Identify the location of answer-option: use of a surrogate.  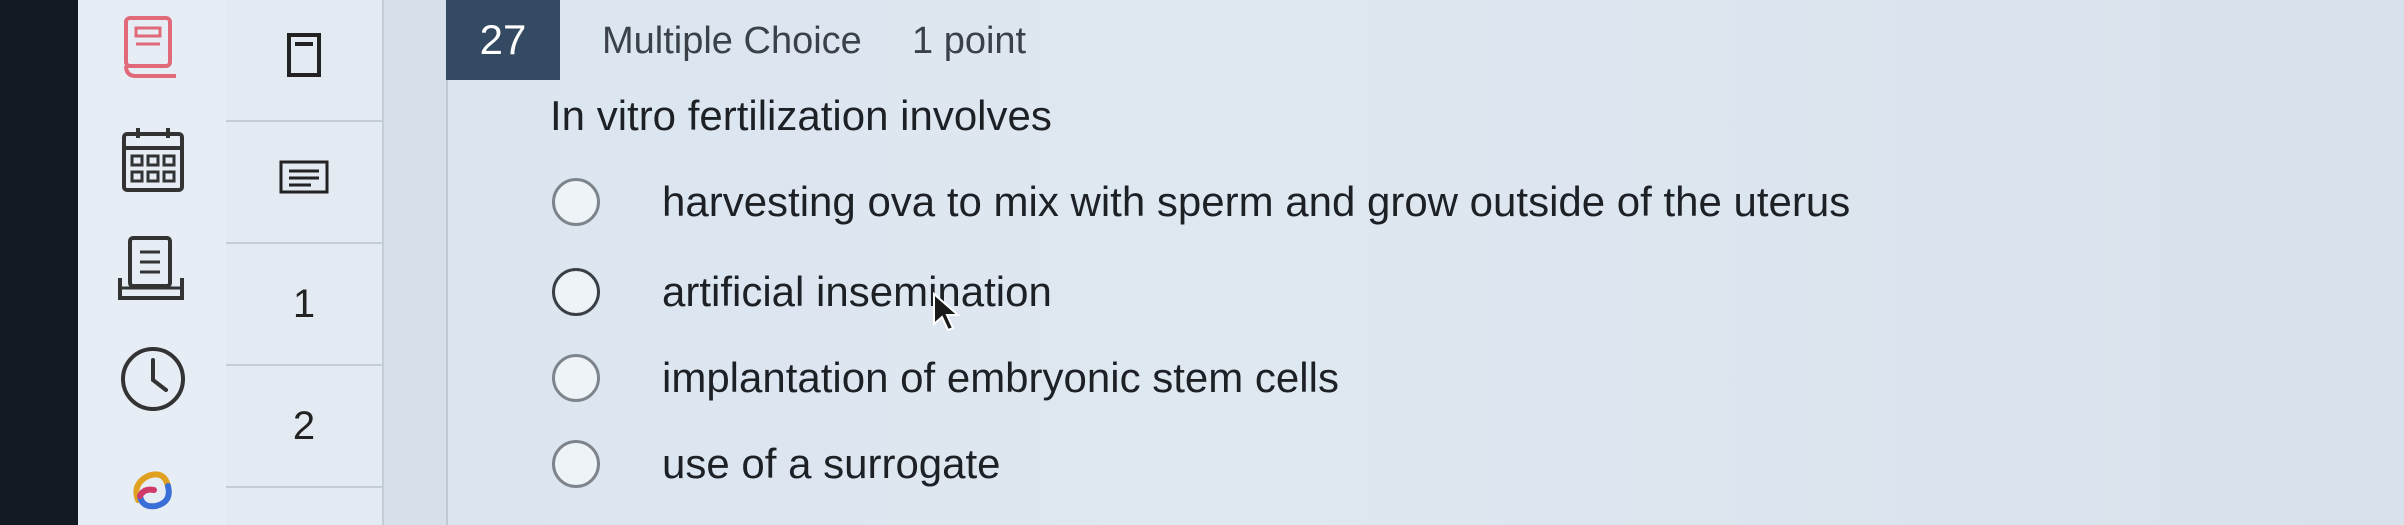
(776, 464).